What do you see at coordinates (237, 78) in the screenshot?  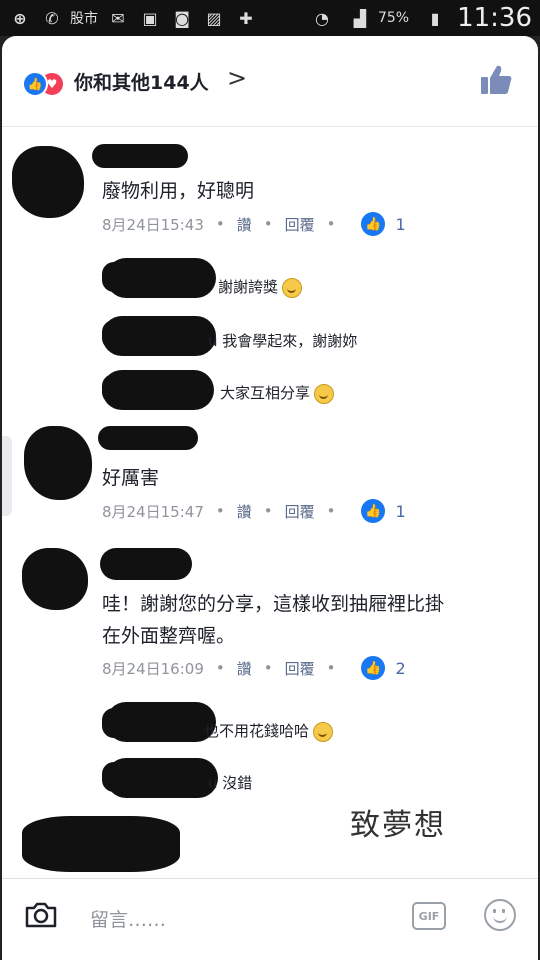 I see `chevron-right-icon: >` at bounding box center [237, 78].